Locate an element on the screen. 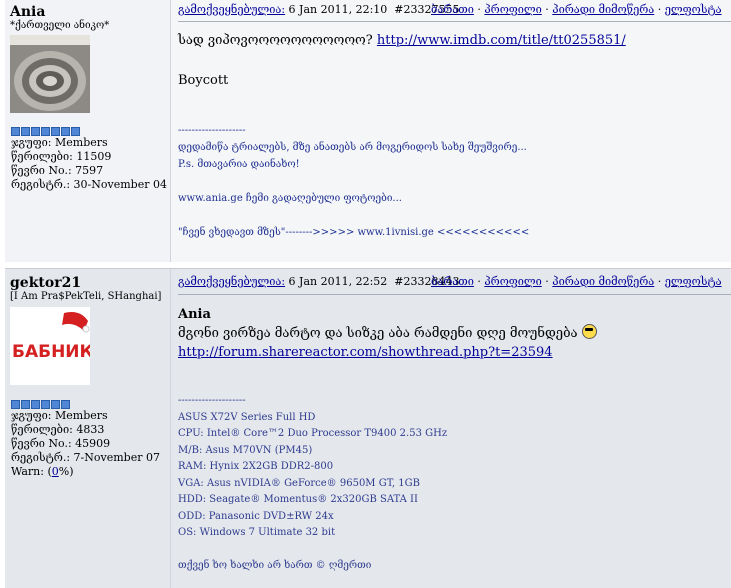 The image size is (731, 588). post-date: 6 Jan 2011, 22:10 is located at coordinates (338, 9).